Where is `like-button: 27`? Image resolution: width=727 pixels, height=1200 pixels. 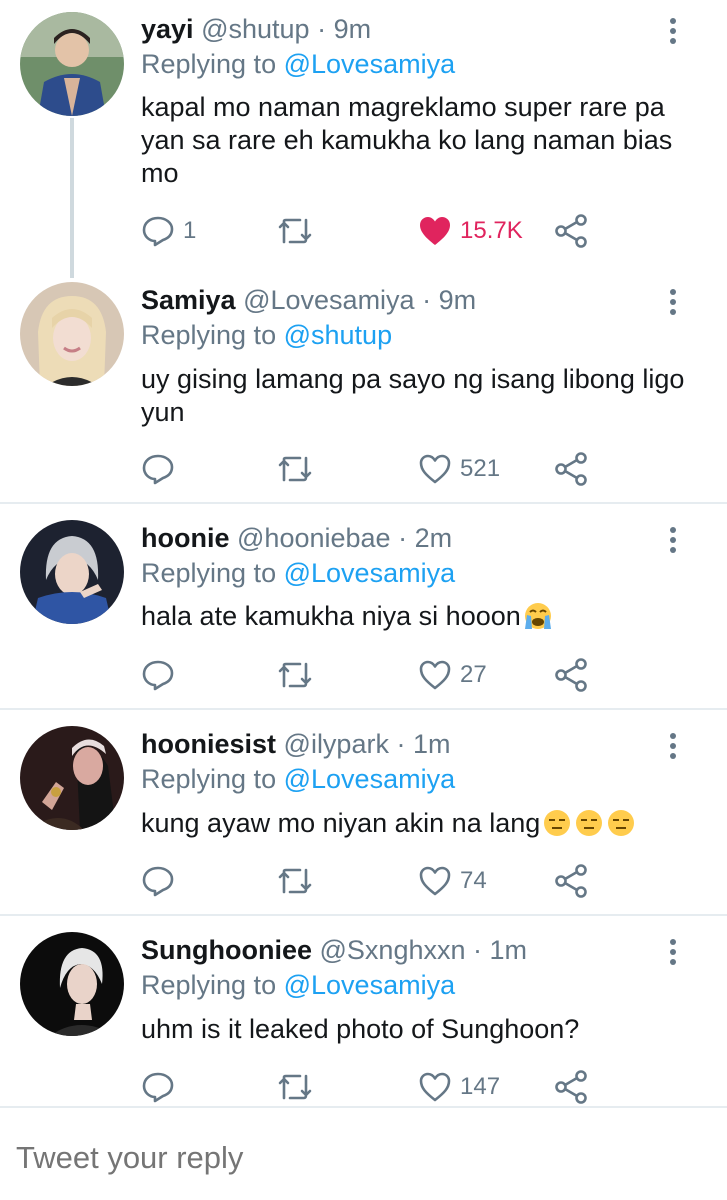
like-button: 27 is located at coordinates (452, 675).